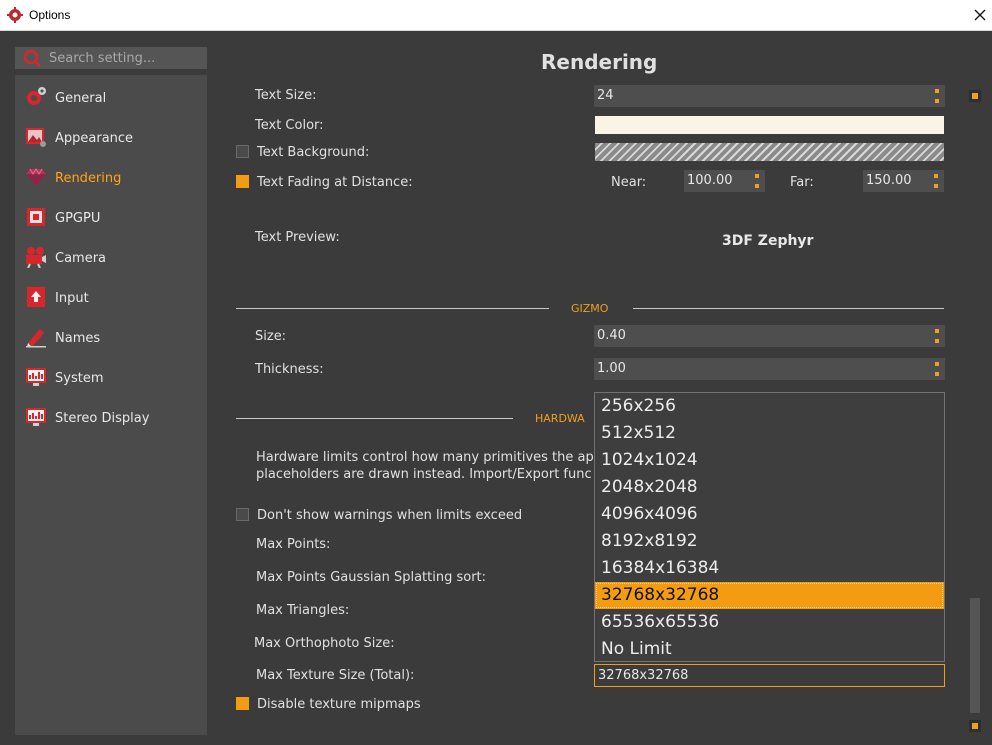 This screenshot has width=992, height=745. Describe the element at coordinates (768, 241) in the screenshot. I see `text-preview: 3DF Zephyr` at that location.